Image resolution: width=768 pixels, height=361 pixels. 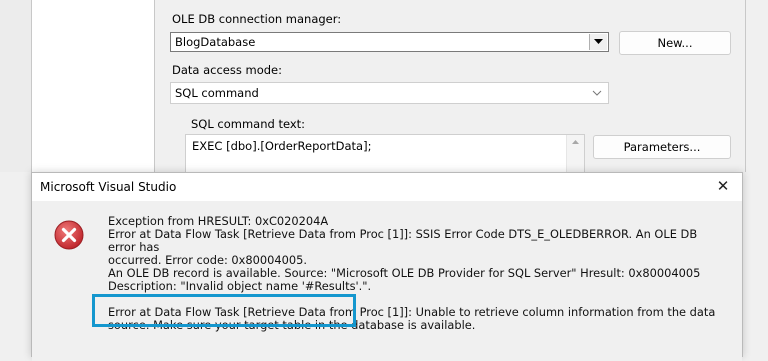 I want to click on left-margin, so click(x=16, y=86).